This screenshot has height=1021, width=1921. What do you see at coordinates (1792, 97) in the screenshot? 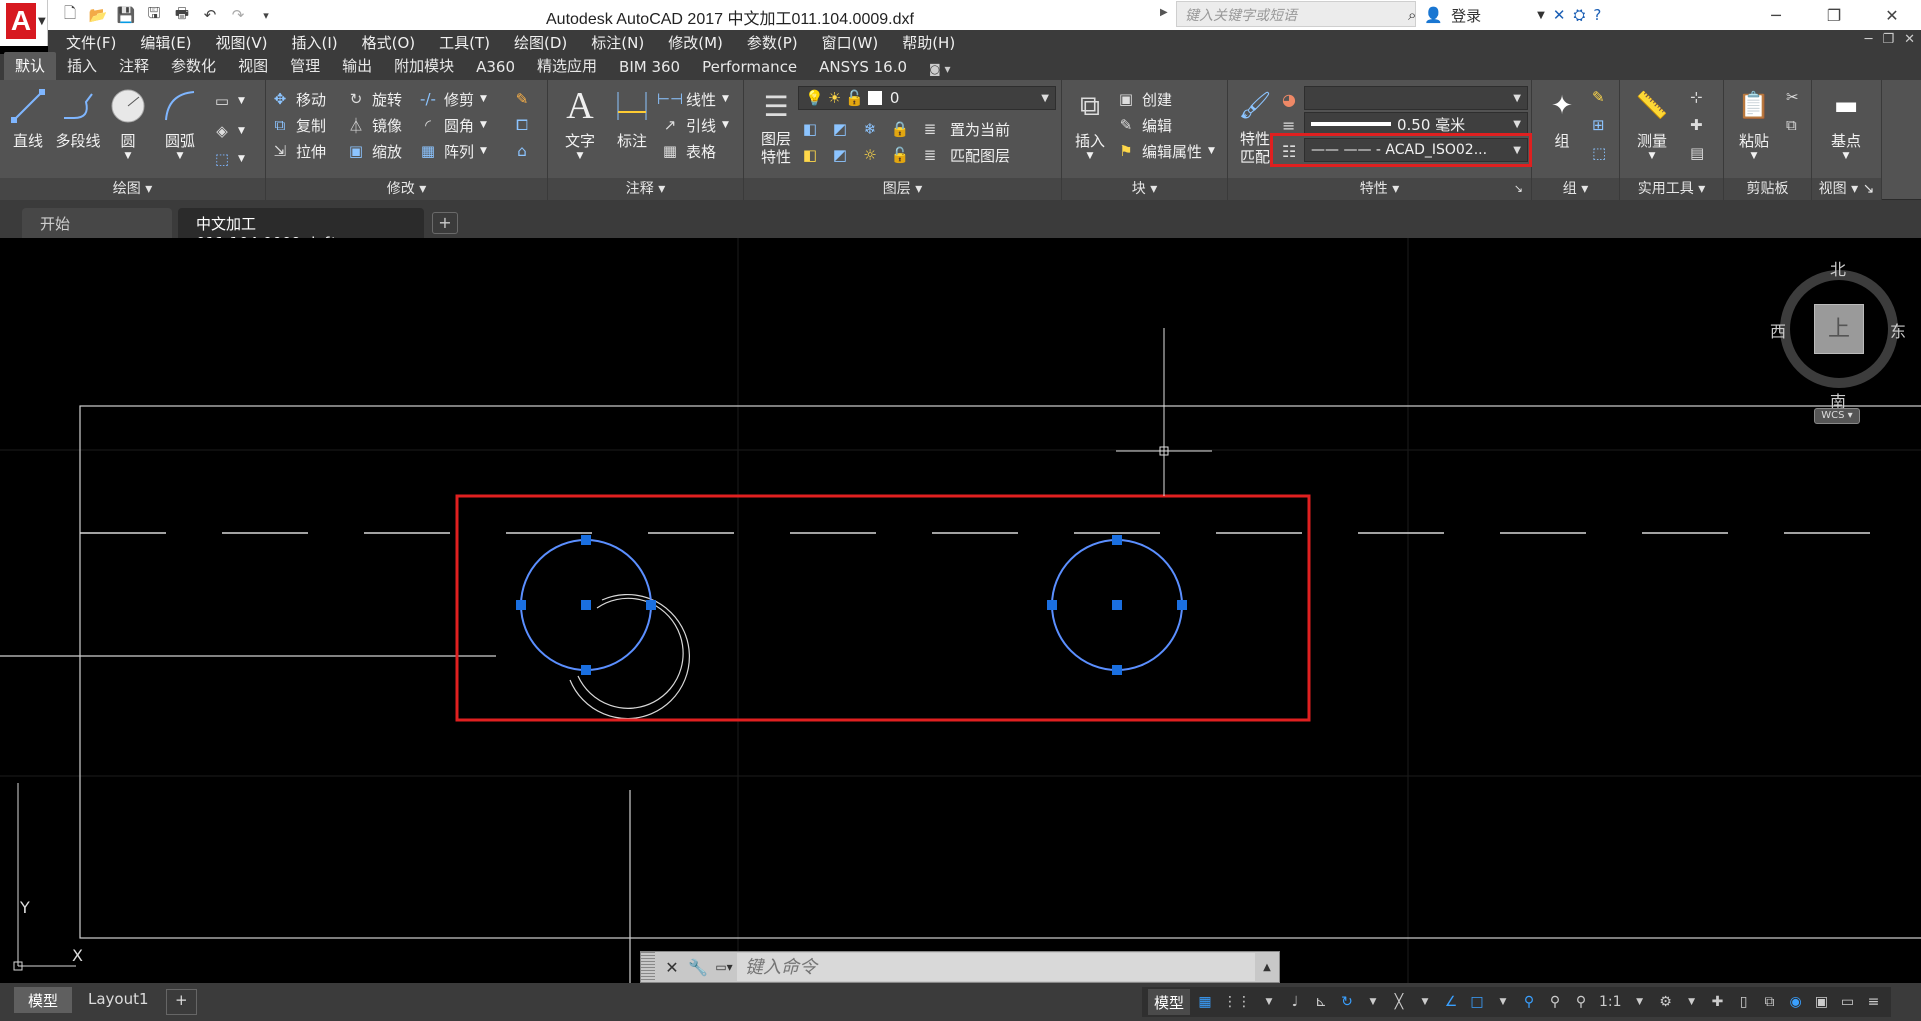
I see `cut-icon: ✂` at bounding box center [1792, 97].